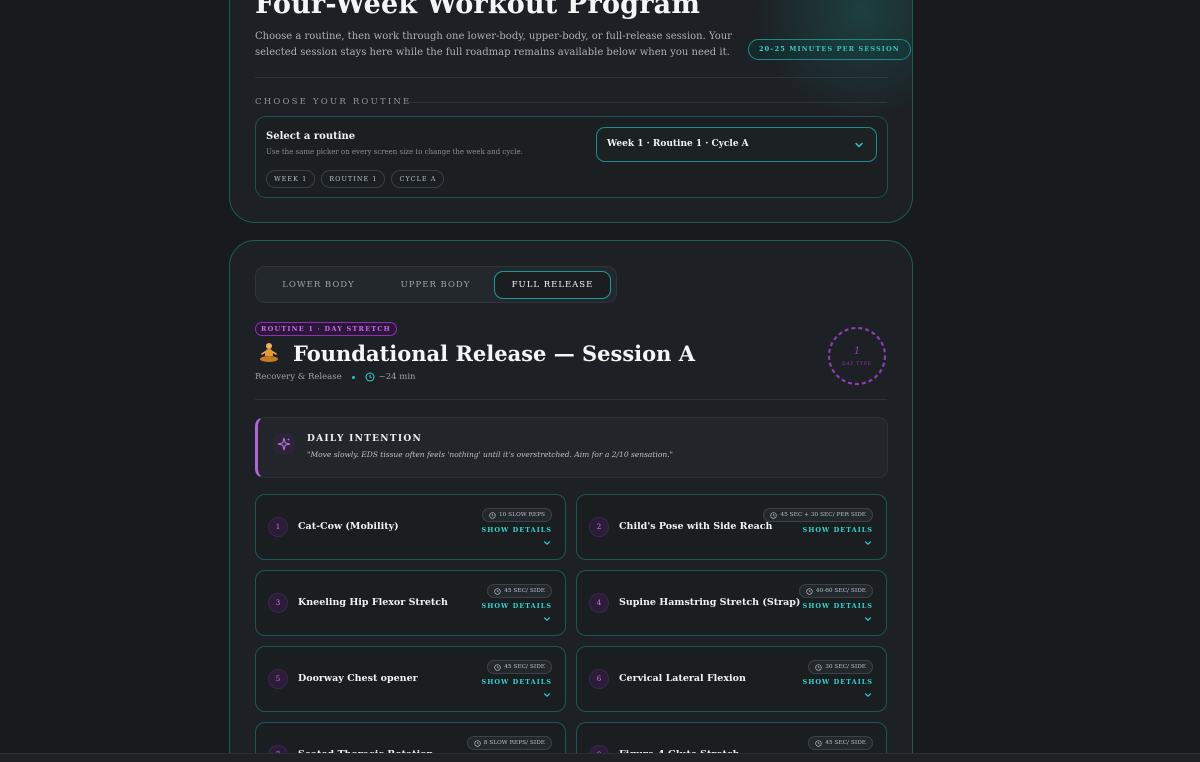  Describe the element at coordinates (599, 679) in the screenshot. I see `exercise-number: 6` at that location.